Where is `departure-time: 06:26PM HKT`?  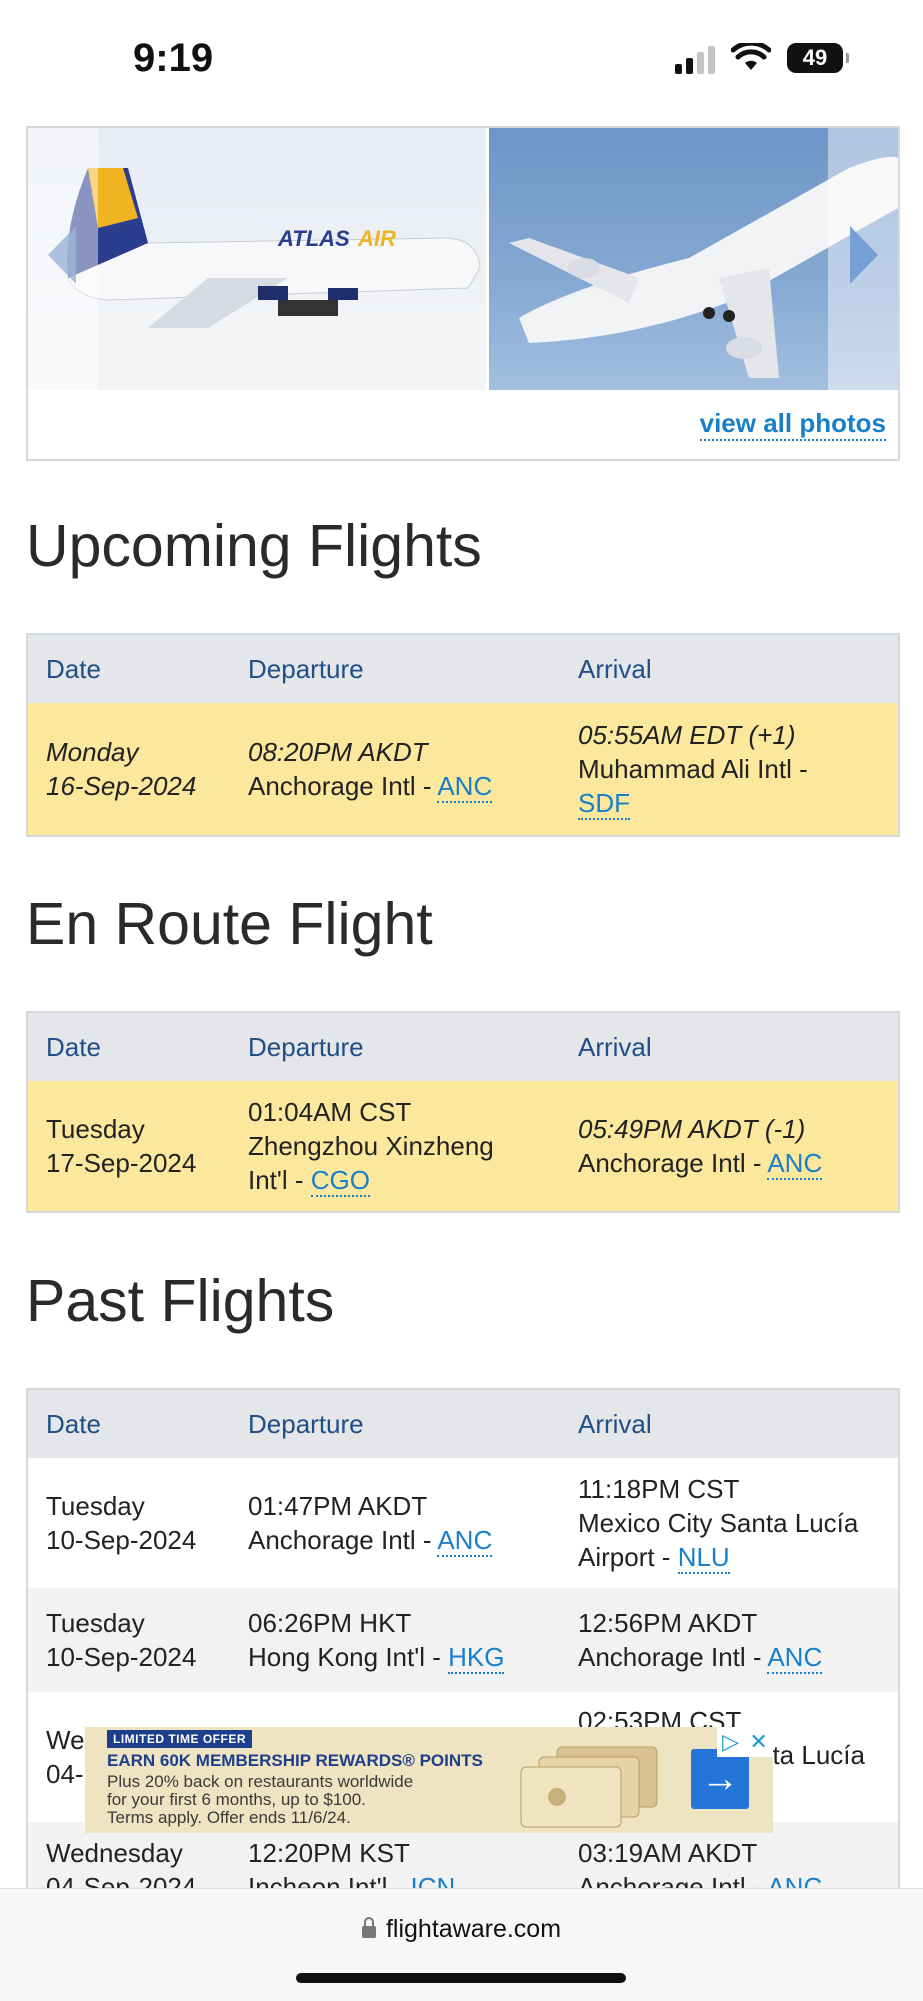
departure-time: 06:26PM HKT is located at coordinates (330, 1623).